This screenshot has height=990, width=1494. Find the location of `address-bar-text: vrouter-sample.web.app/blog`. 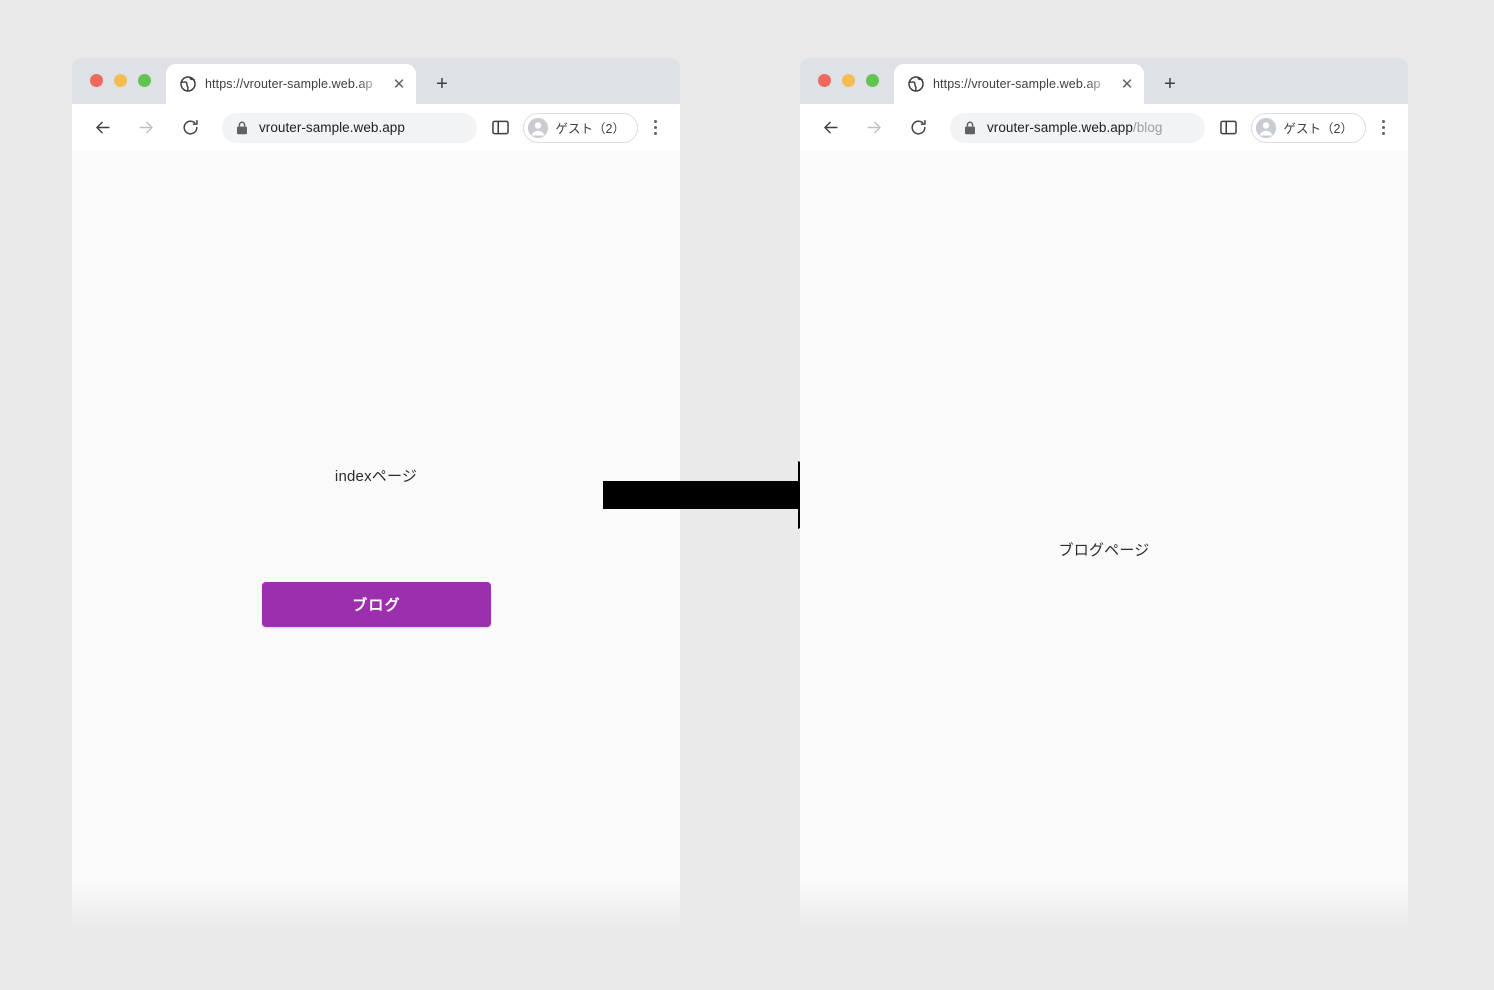

address-bar-text: vrouter-sample.web.app/blog is located at coordinates (1074, 127).